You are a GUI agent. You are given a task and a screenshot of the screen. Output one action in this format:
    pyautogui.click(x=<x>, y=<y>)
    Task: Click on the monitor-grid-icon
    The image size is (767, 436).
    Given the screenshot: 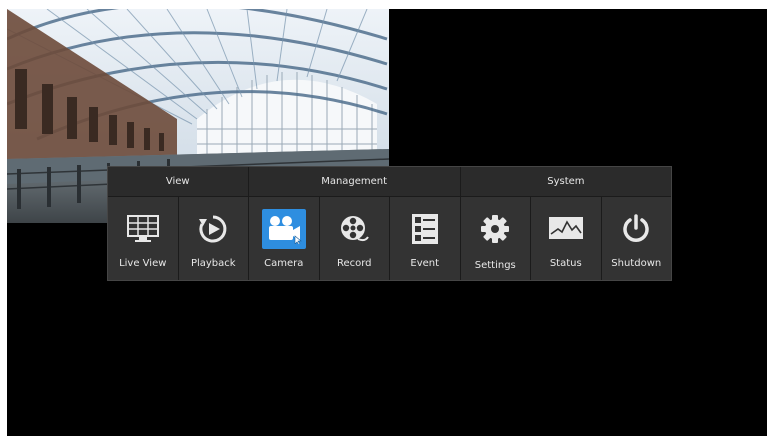 What is the action you would take?
    pyautogui.click(x=143, y=229)
    